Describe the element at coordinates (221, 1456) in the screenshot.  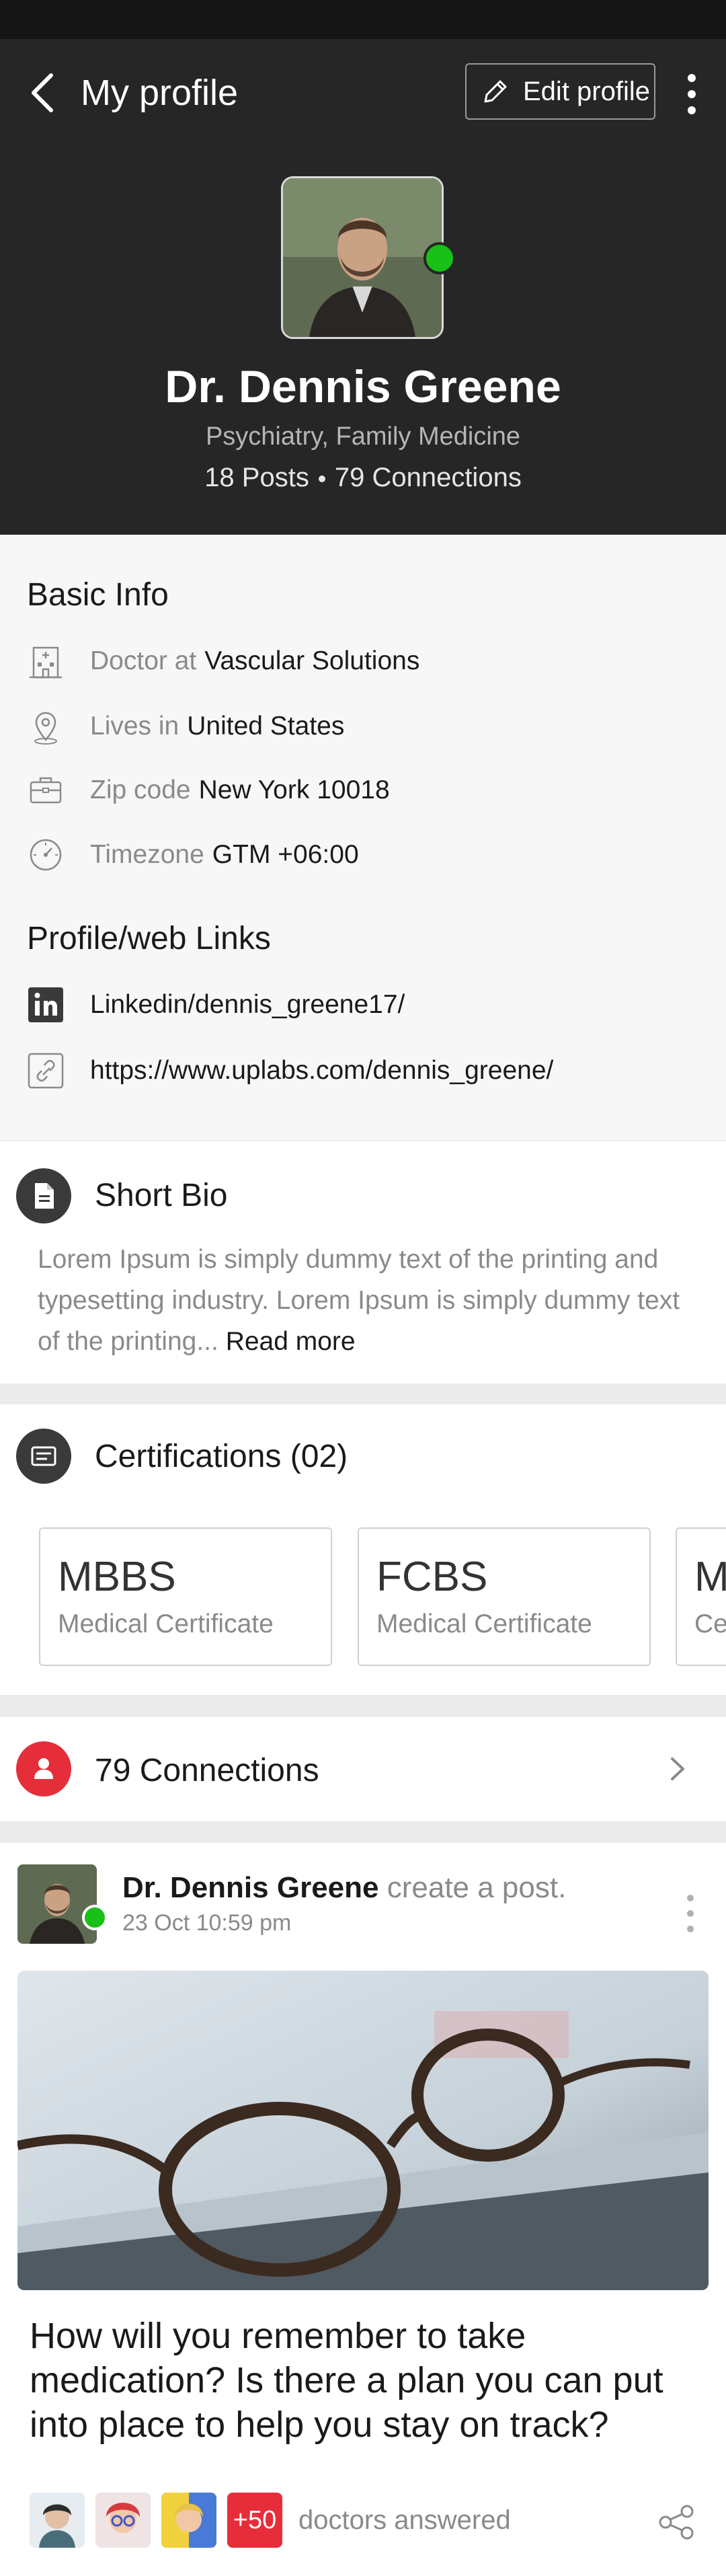
I see `certifications-title: Certifications (02)` at that location.